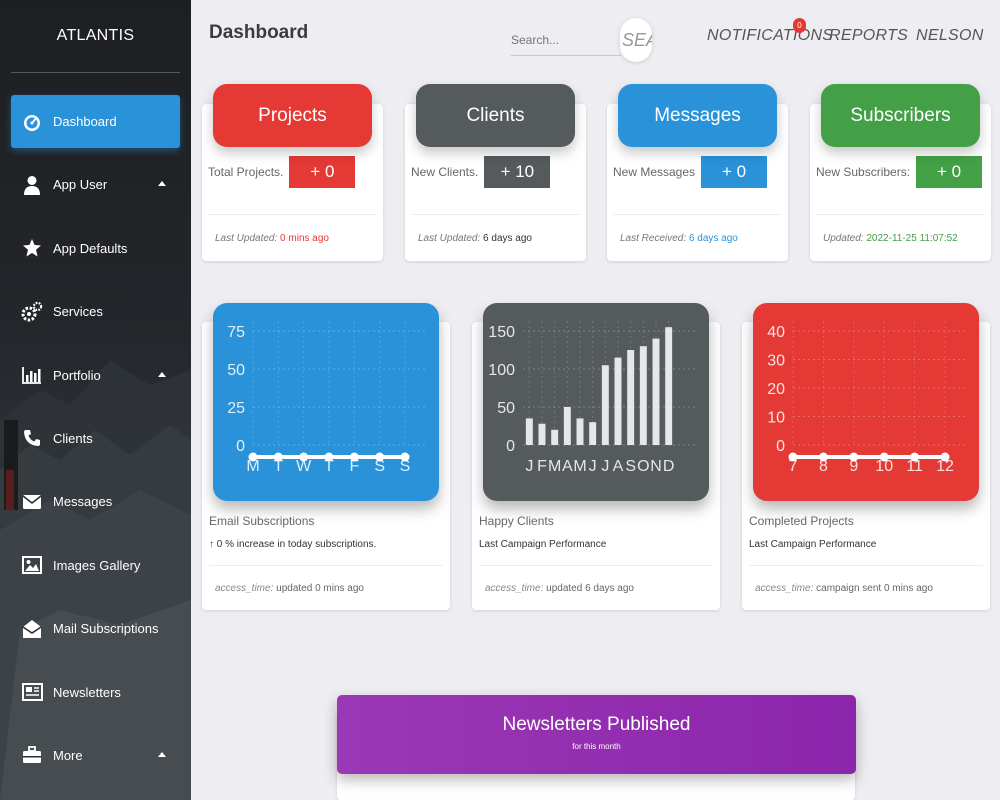 Image resolution: width=1000 pixels, height=800 pixels. I want to click on sidebar-item-more: More, so click(95, 755).